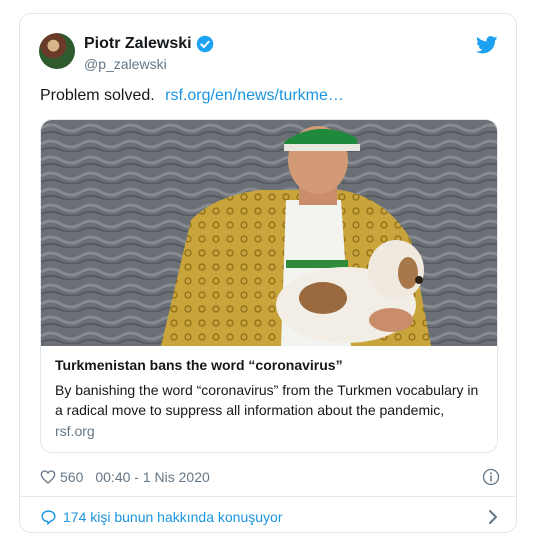 This screenshot has height=549, width=538. Describe the element at coordinates (152, 477) in the screenshot. I see `tweet-timestamp: 00:40 - 1 Nis 2020` at that location.